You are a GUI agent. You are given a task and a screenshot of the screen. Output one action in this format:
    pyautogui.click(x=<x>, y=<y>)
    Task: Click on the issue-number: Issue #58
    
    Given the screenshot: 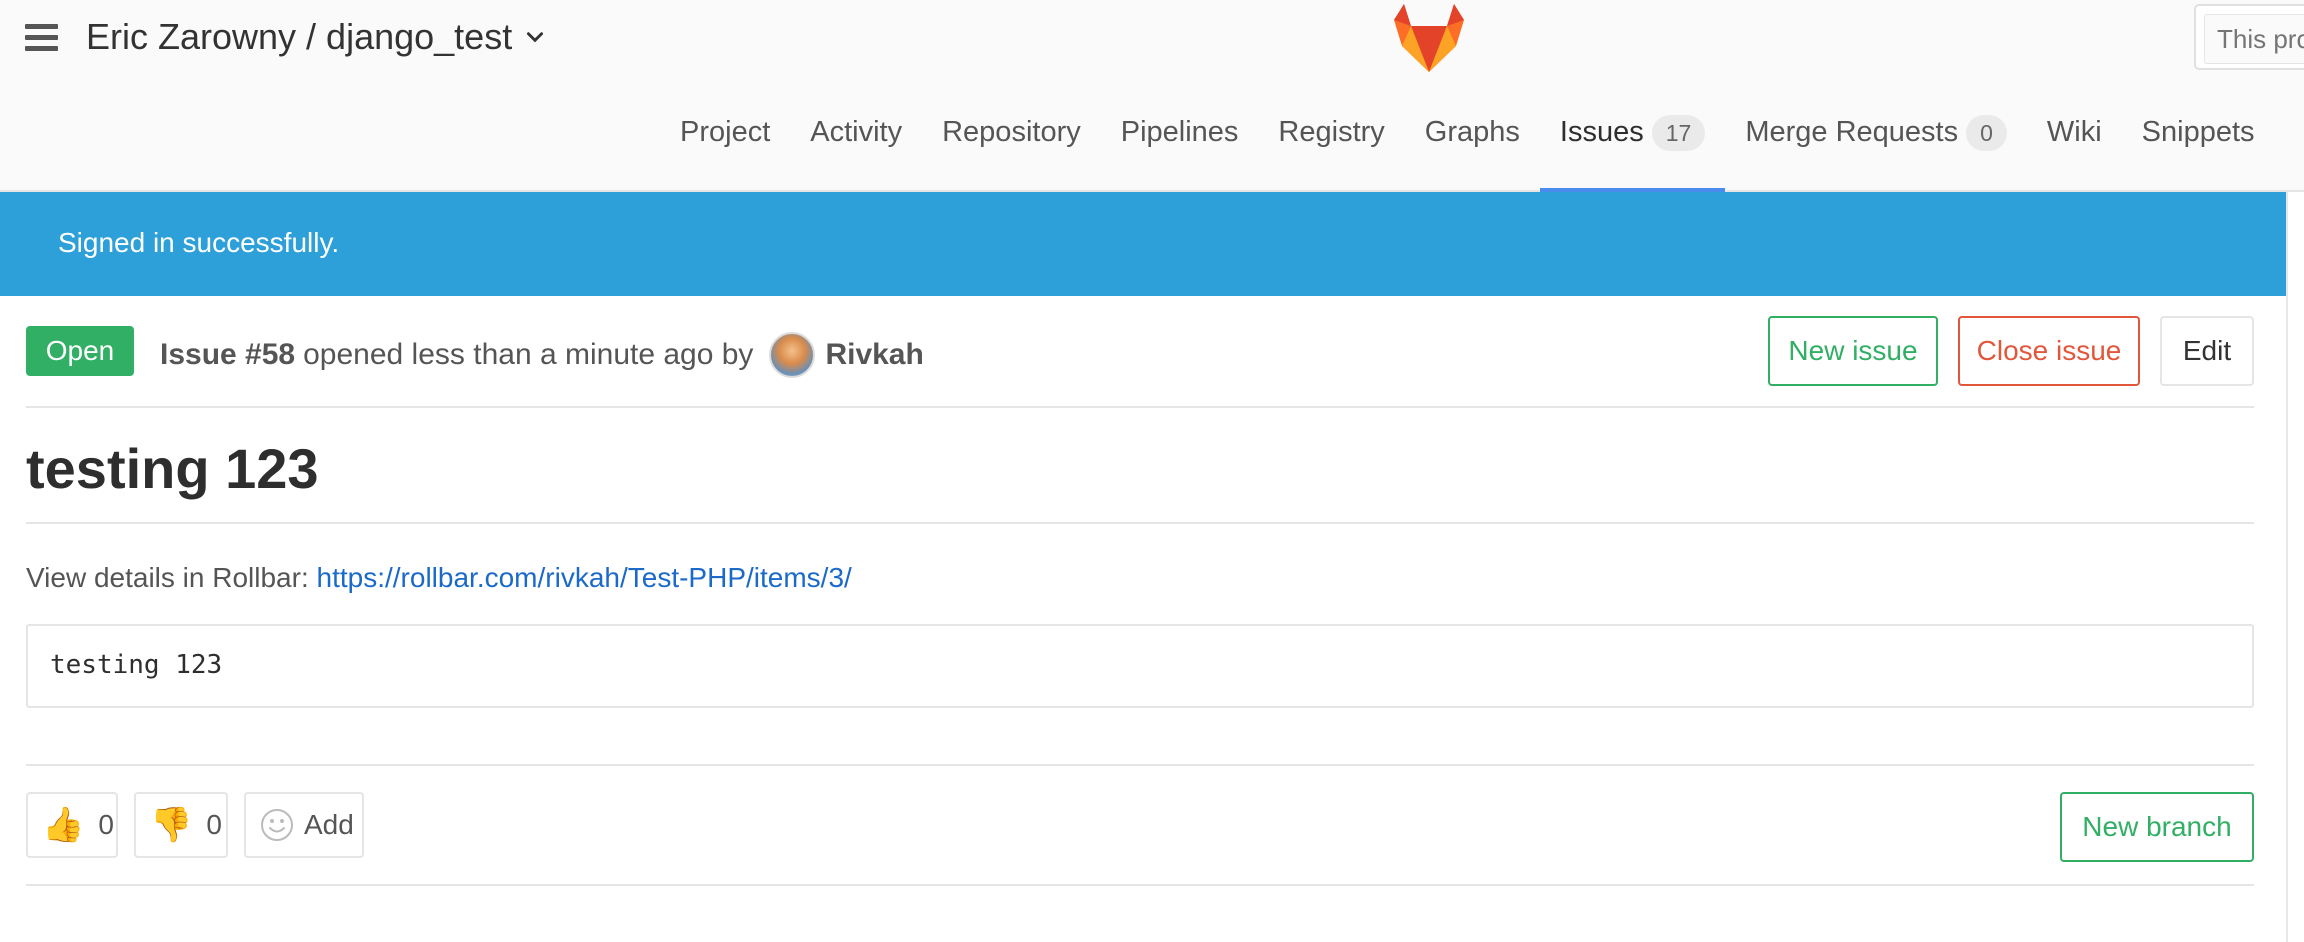 What is the action you would take?
    pyautogui.click(x=228, y=354)
    